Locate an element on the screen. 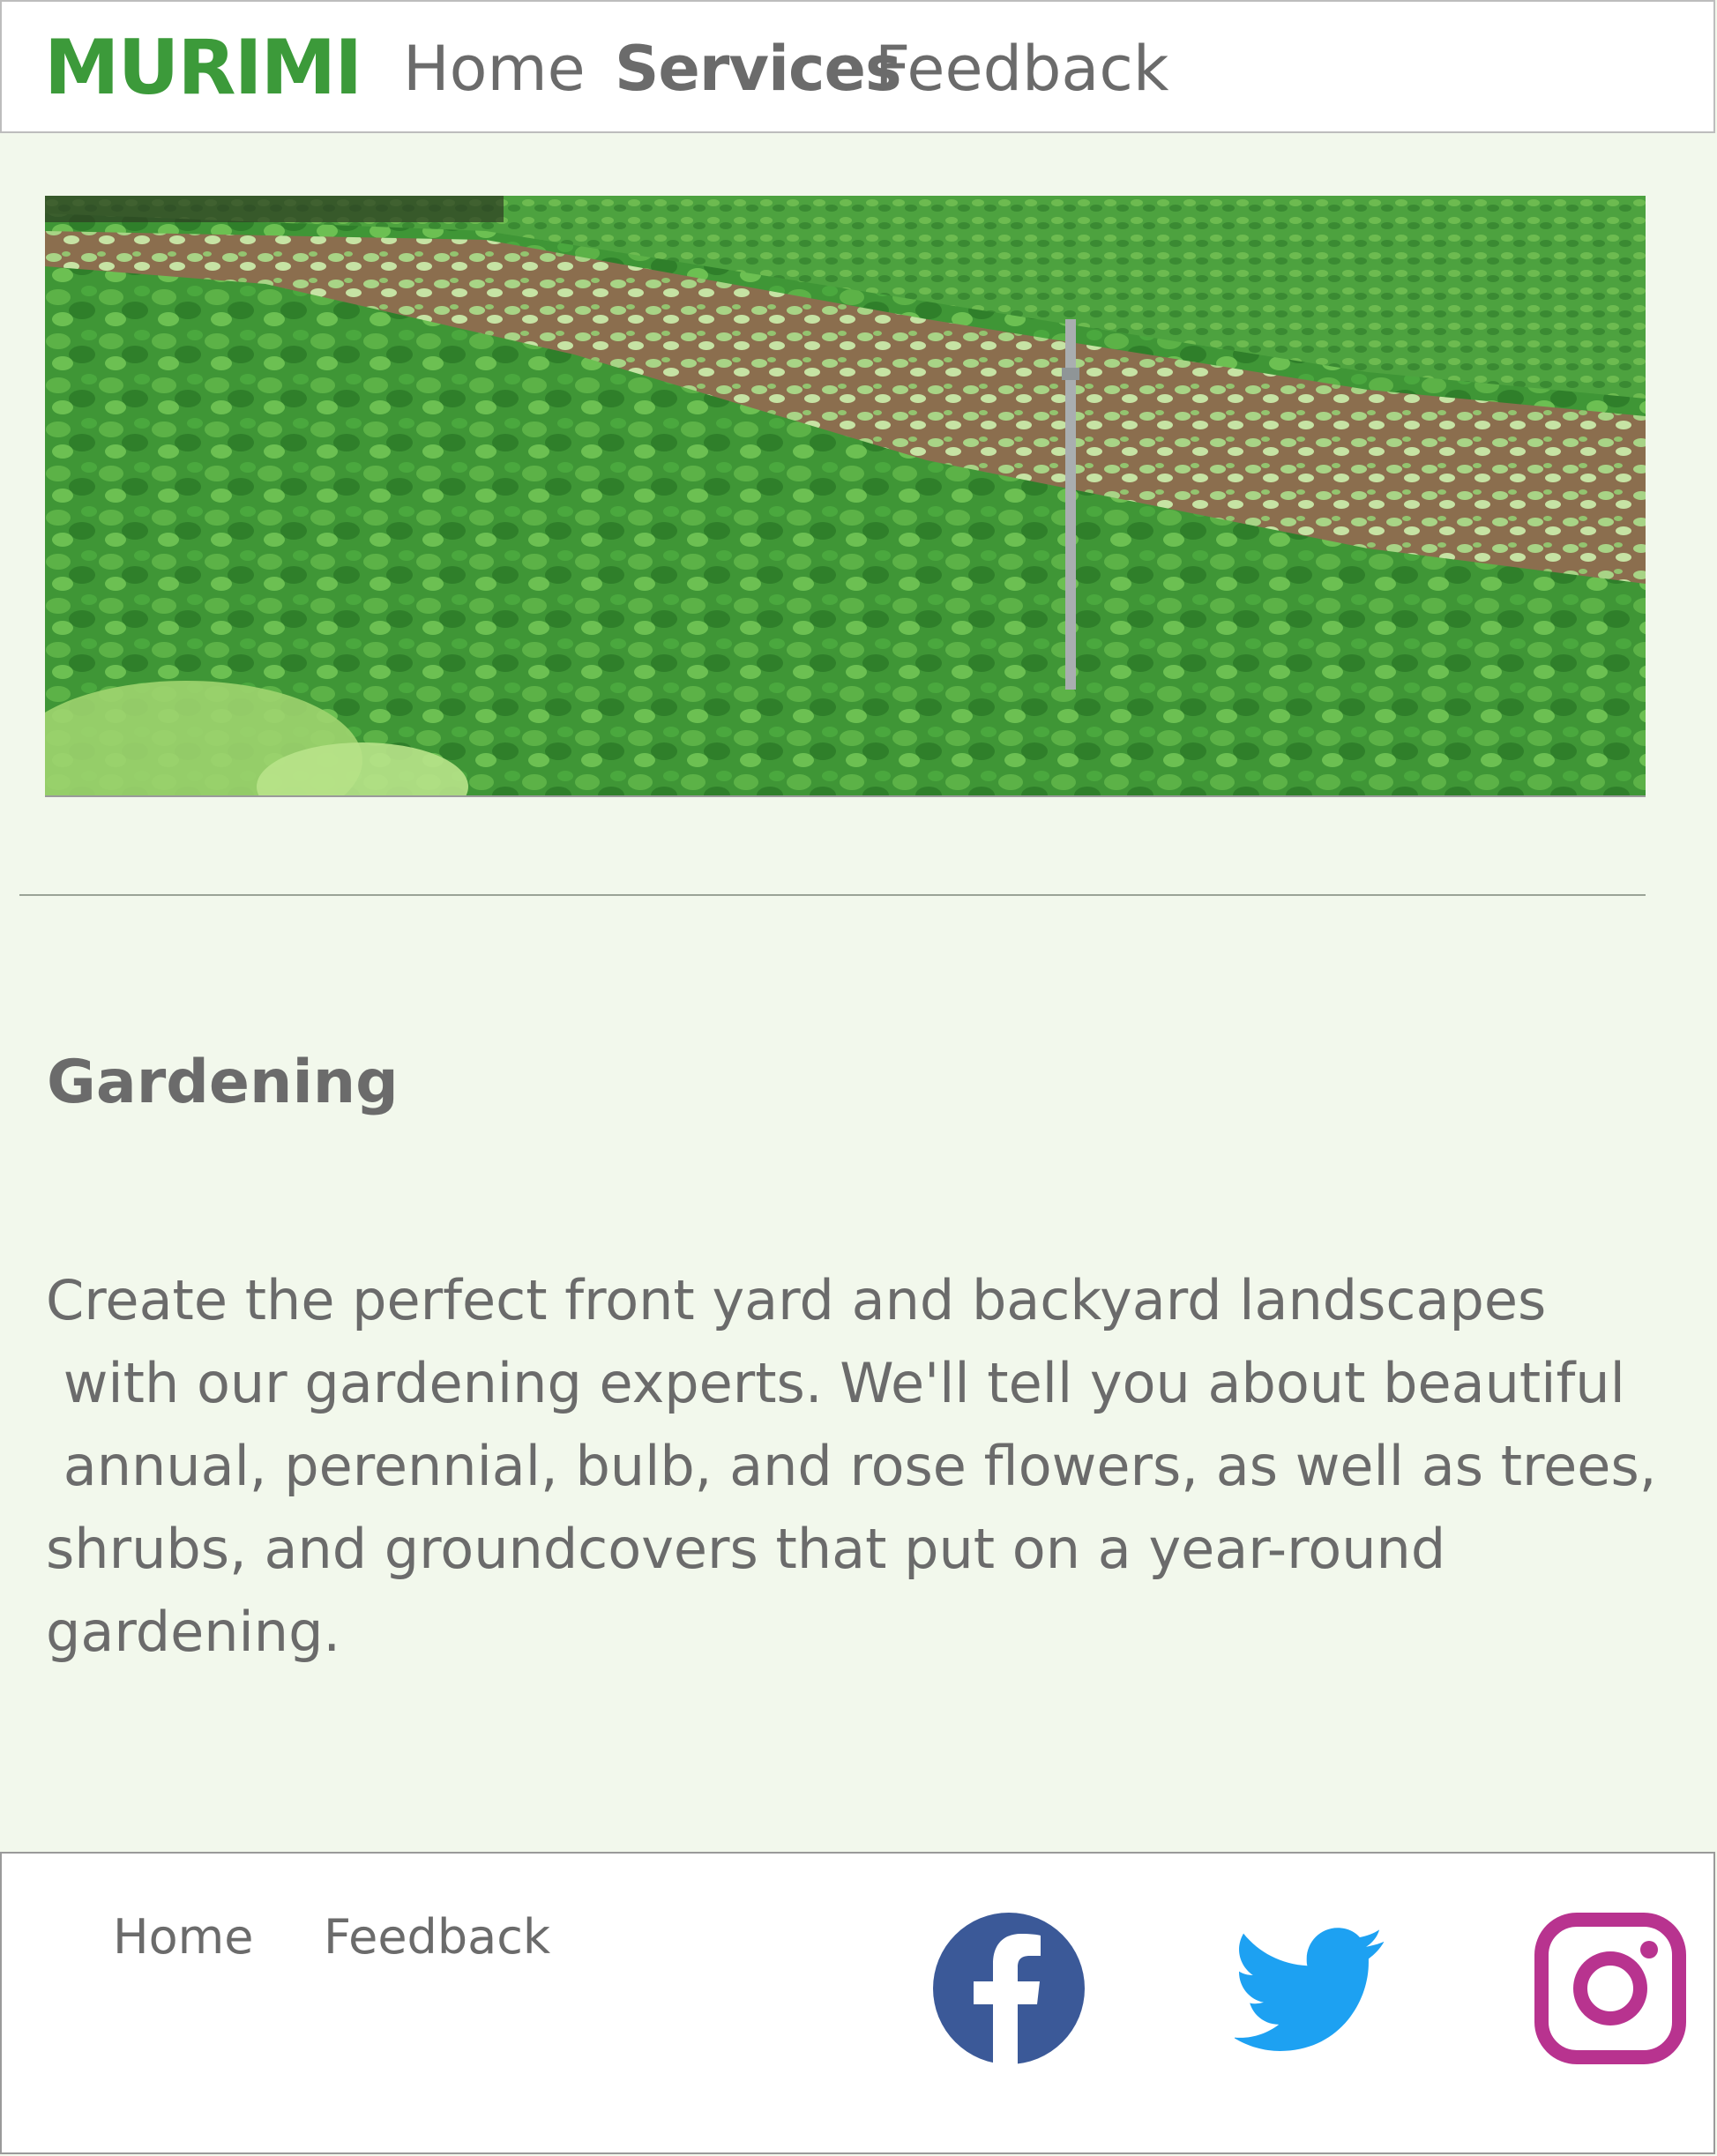  site-header: MURIMI Home Services Feedback is located at coordinates (857, 66).